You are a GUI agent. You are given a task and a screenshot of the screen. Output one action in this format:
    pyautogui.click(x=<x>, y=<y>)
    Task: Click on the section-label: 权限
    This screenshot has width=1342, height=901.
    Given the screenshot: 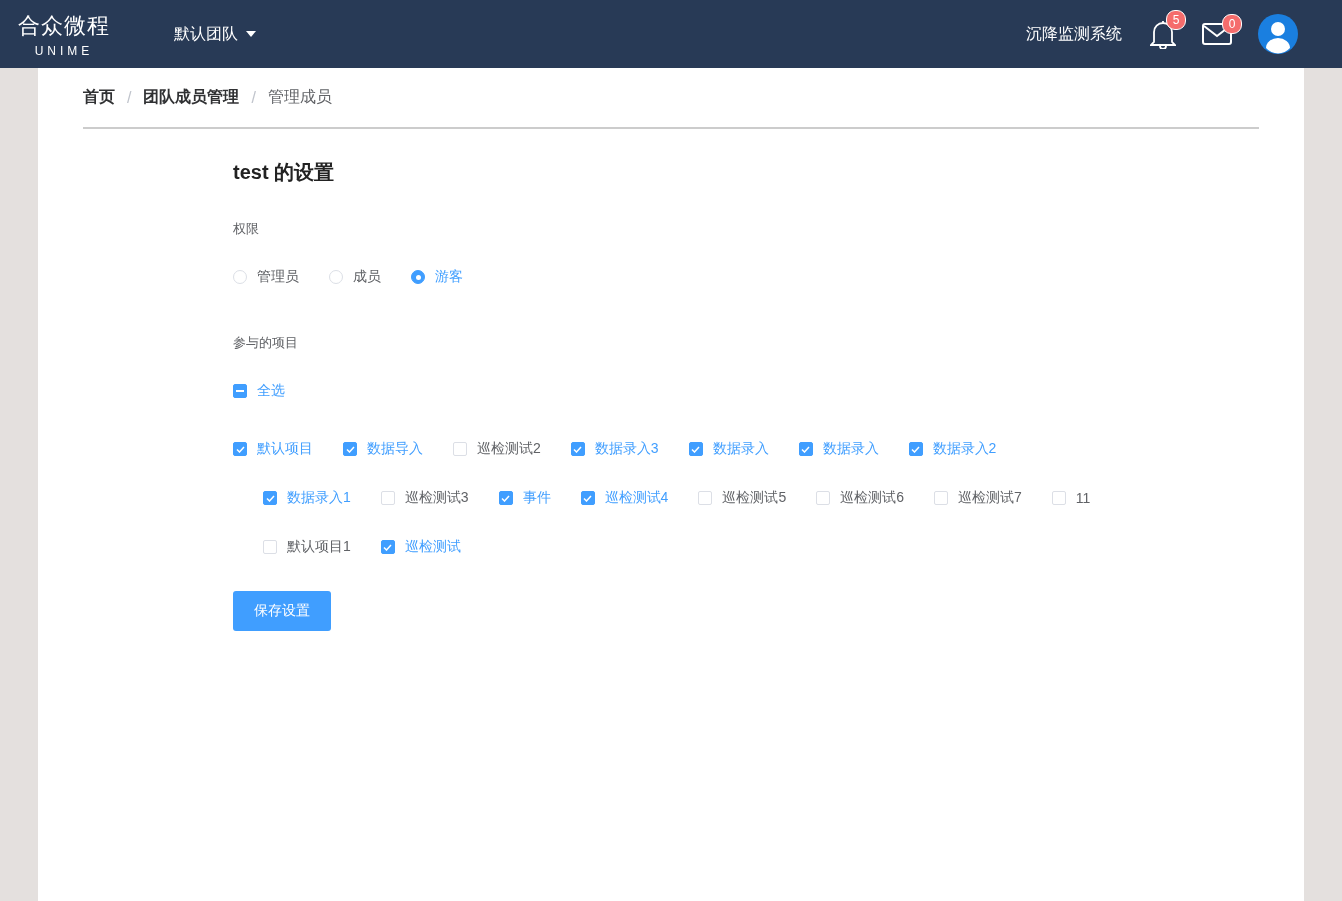 What is the action you would take?
    pyautogui.click(x=246, y=229)
    